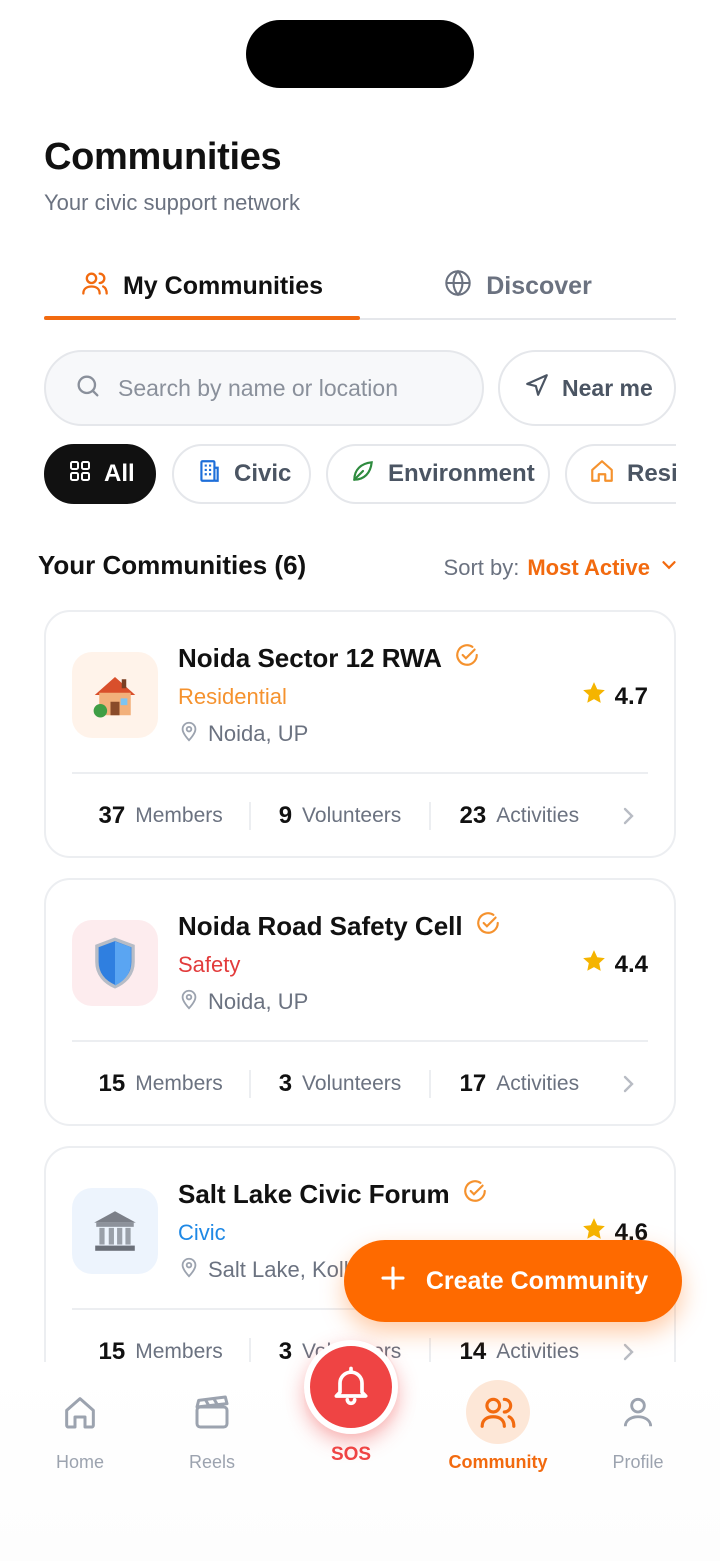 The height and width of the screenshot is (1561, 720). I want to click on house-icon, so click(115, 695).